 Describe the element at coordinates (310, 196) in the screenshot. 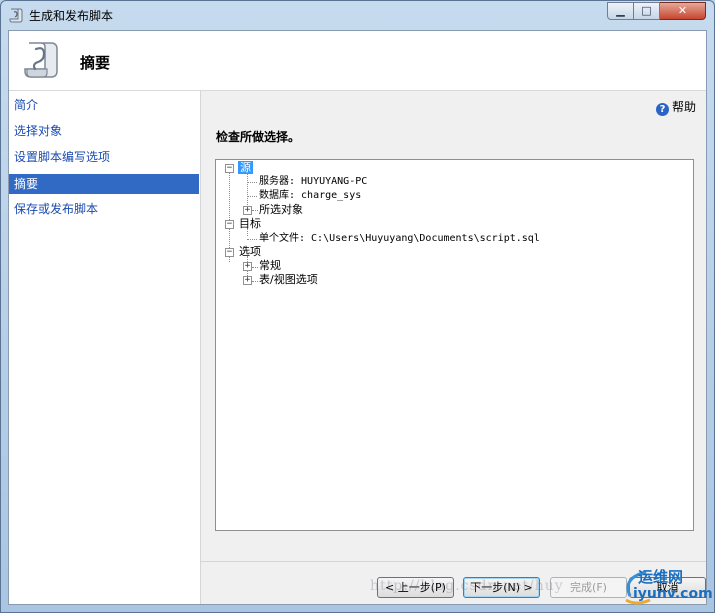

I see `tree-node-database: 数据库: charge_sys` at that location.